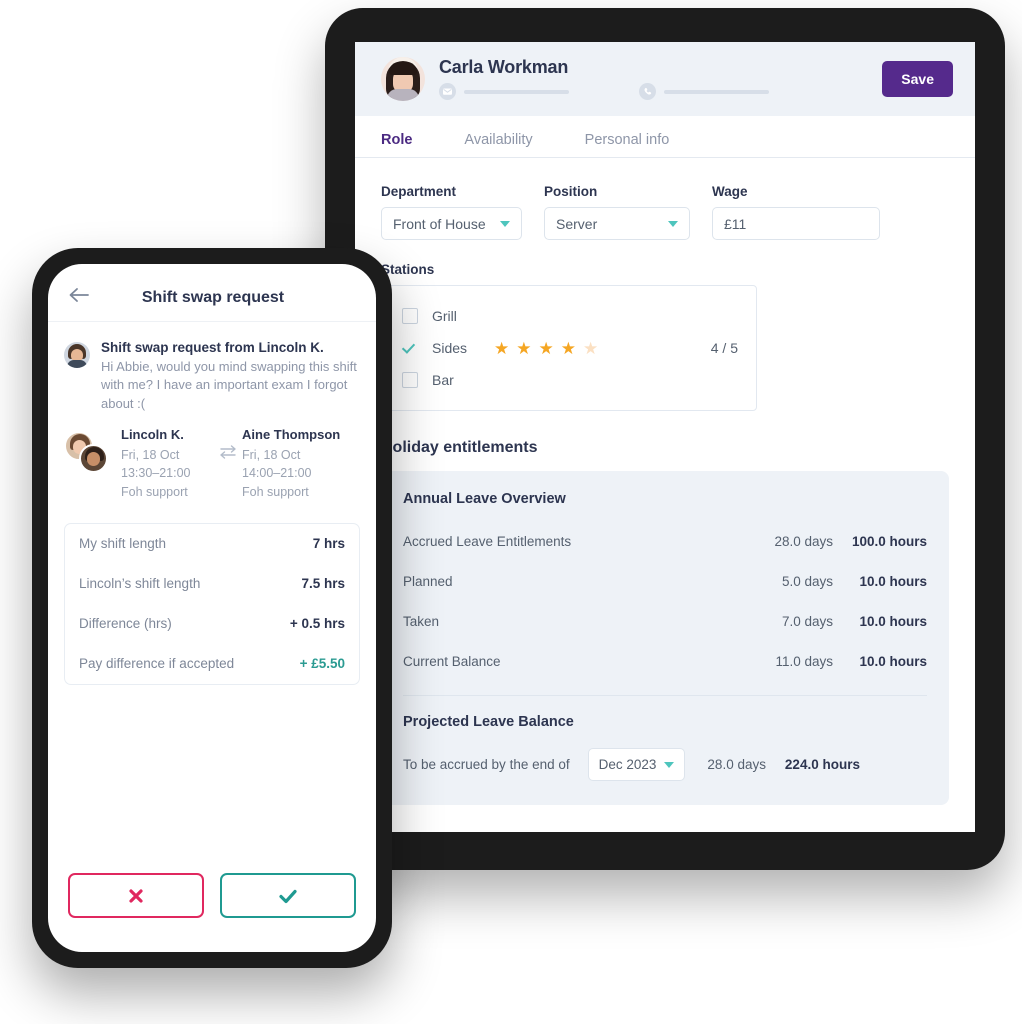 The image size is (1022, 1024). What do you see at coordinates (322, 664) in the screenshot?
I see `detail-value: + £5.50` at bounding box center [322, 664].